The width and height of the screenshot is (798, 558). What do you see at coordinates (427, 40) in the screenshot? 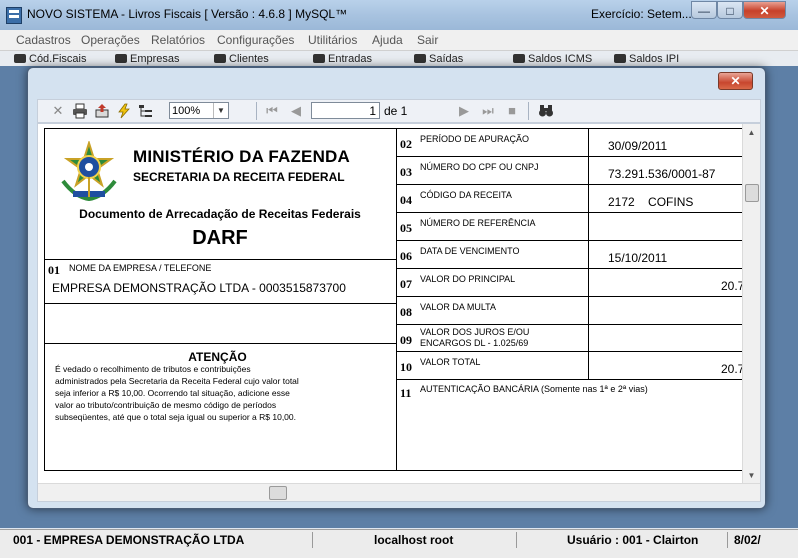
I see `menu-sair: Sair` at bounding box center [427, 40].